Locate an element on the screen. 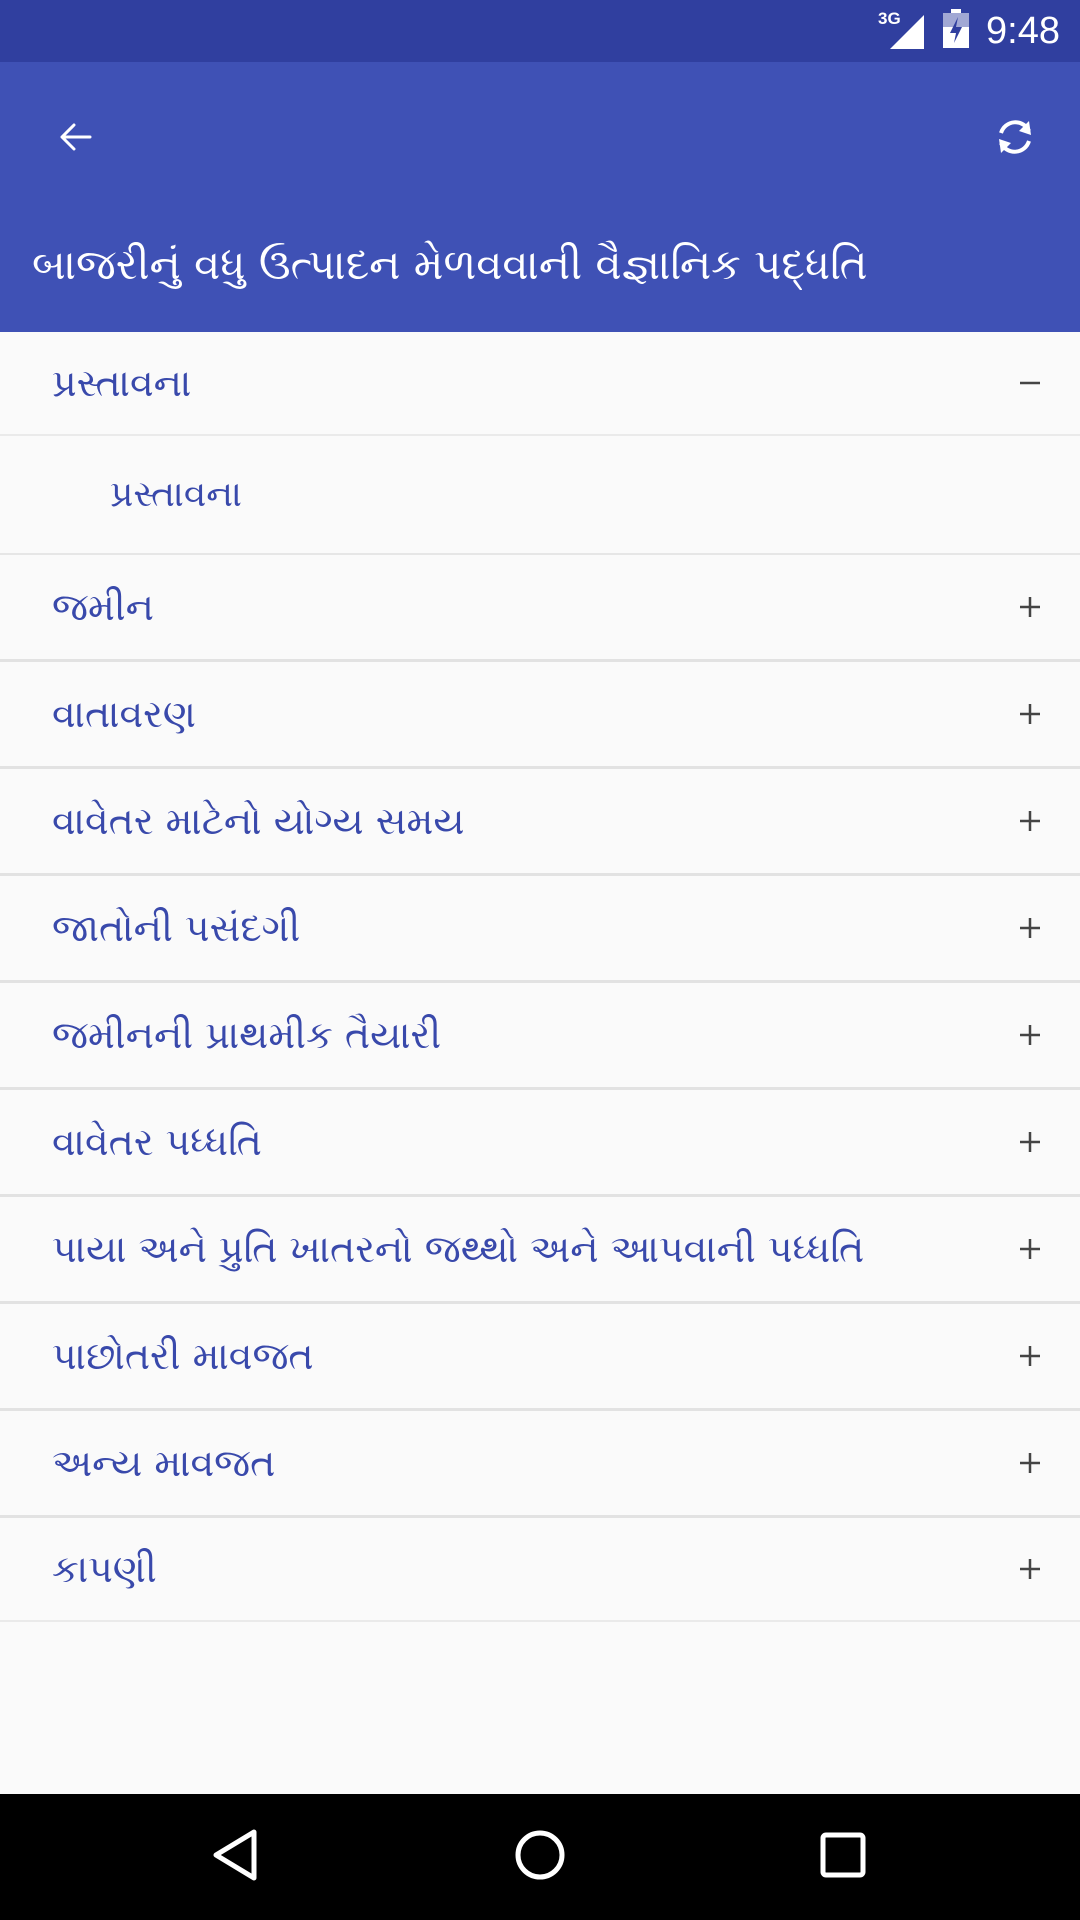 Image resolution: width=1080 pixels, height=1920 pixels. refresh-button is located at coordinates (1015, 139).